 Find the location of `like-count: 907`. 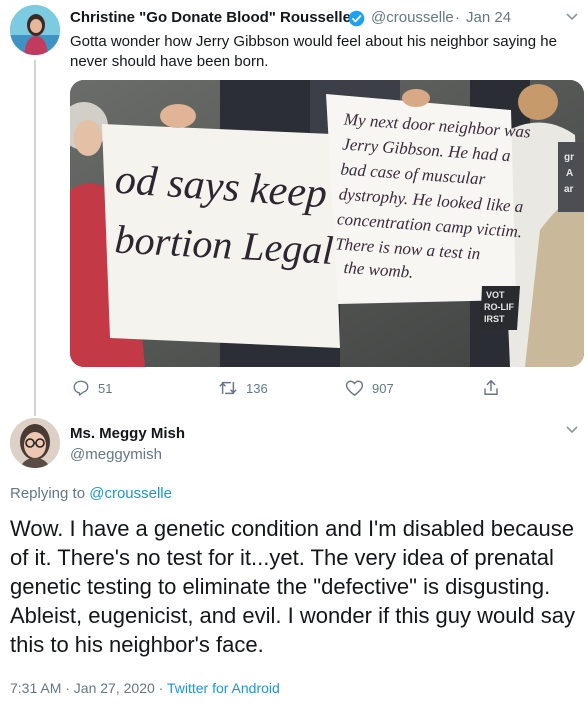

like-count: 907 is located at coordinates (383, 388).